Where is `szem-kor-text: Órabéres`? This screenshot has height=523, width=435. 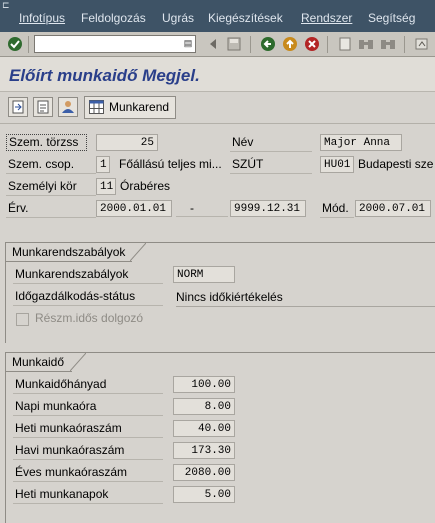 szem-kor-text: Órabéres is located at coordinates (145, 186).